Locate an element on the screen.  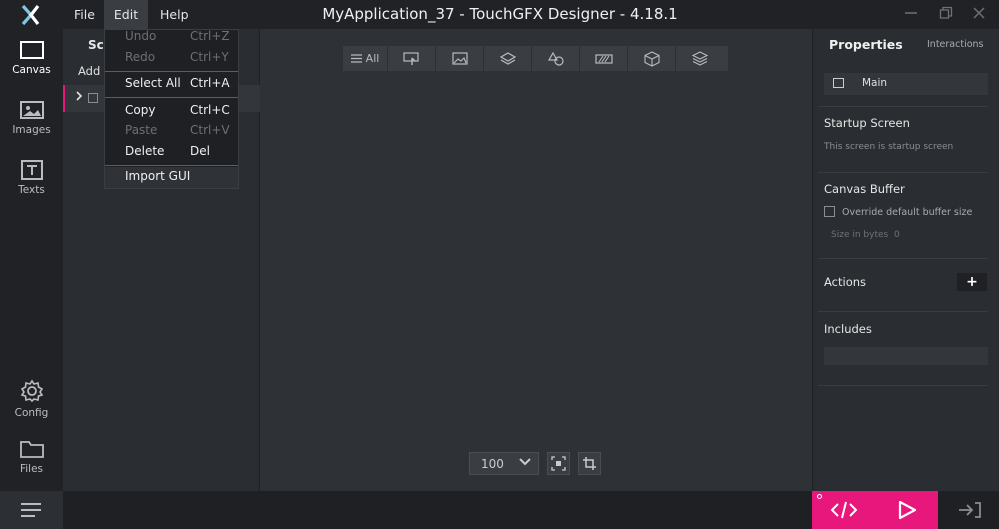
zoom-select: 100 is located at coordinates (504, 463).